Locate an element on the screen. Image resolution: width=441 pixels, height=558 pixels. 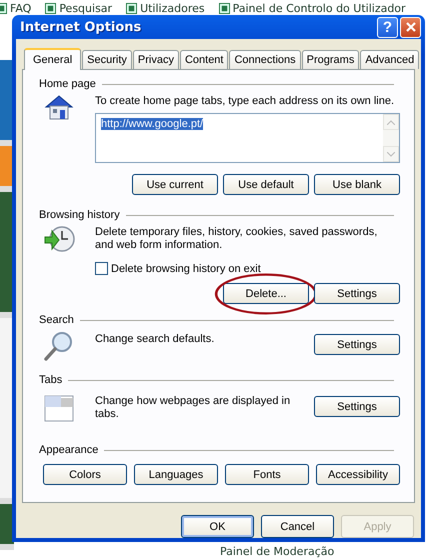
page-link: Pesquisar is located at coordinates (85, 8).